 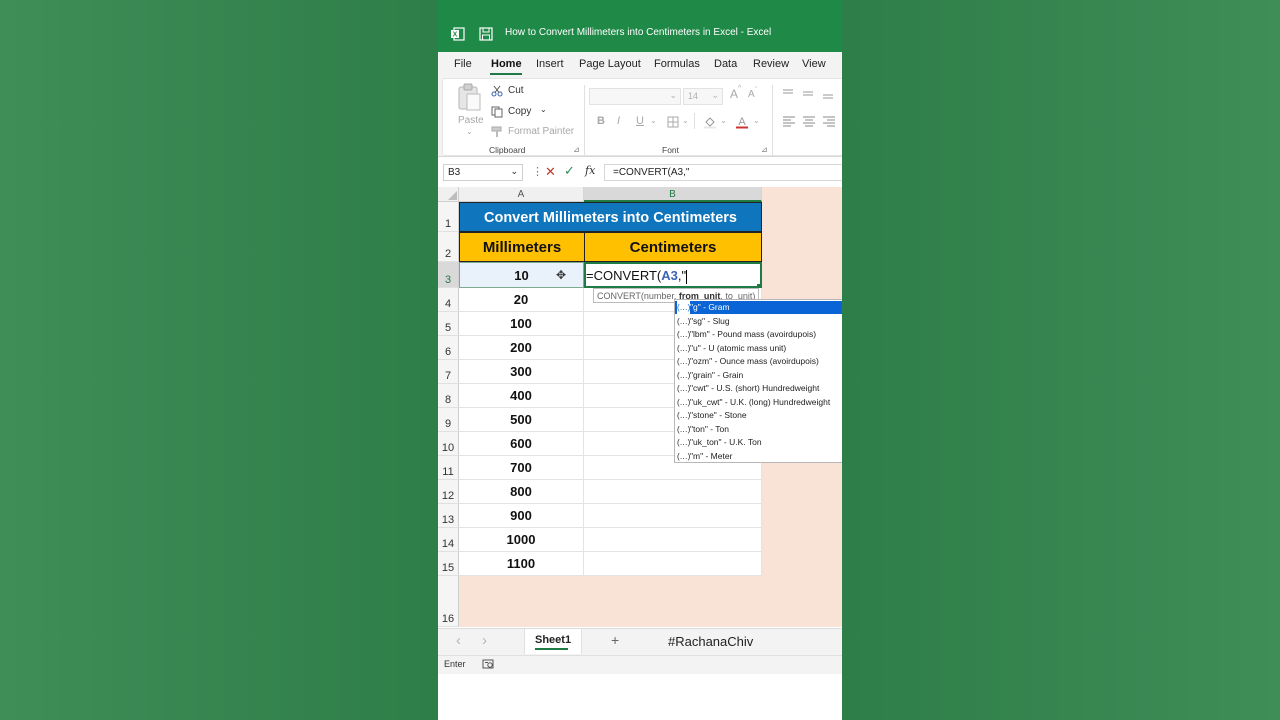 I want to click on autocomplete-item: (…)"g" - Gram, so click(x=758, y=307).